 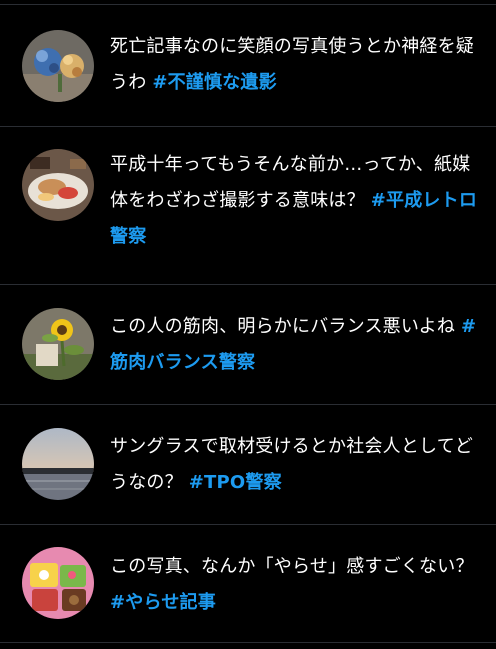 What do you see at coordinates (248, 642) in the screenshot?
I see `divider` at bounding box center [248, 642].